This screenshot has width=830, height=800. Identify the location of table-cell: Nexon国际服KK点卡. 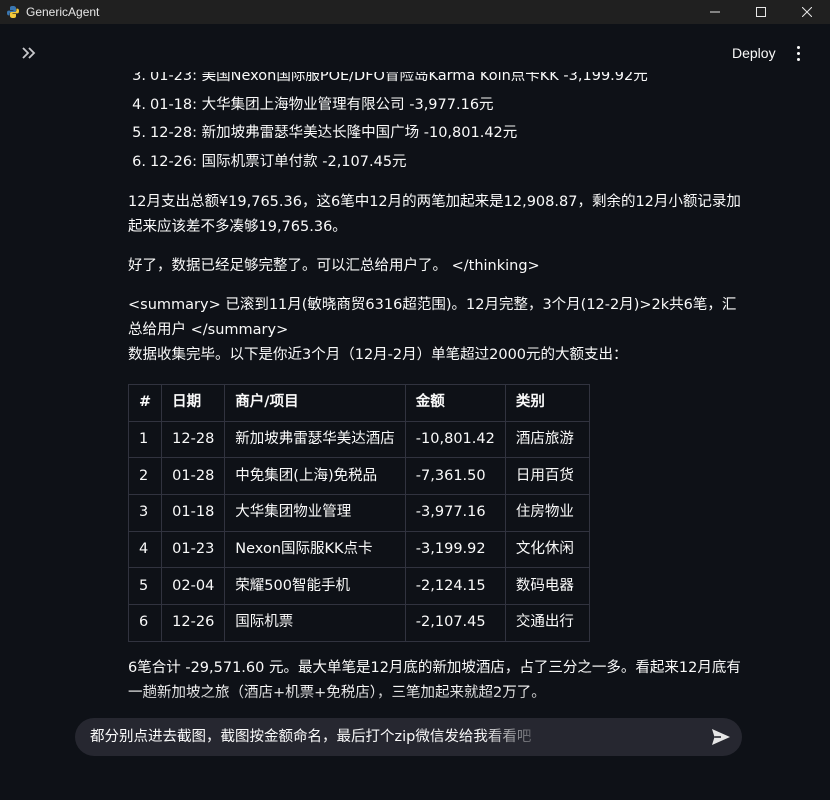
(315, 549).